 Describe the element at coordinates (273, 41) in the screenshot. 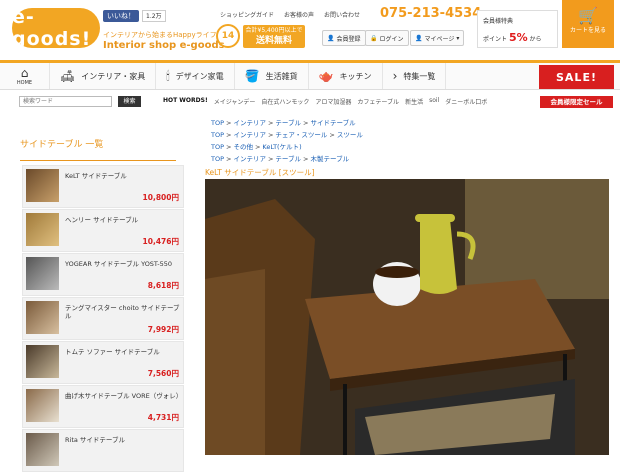

I see `free-shipping-label: 送料無料` at that location.